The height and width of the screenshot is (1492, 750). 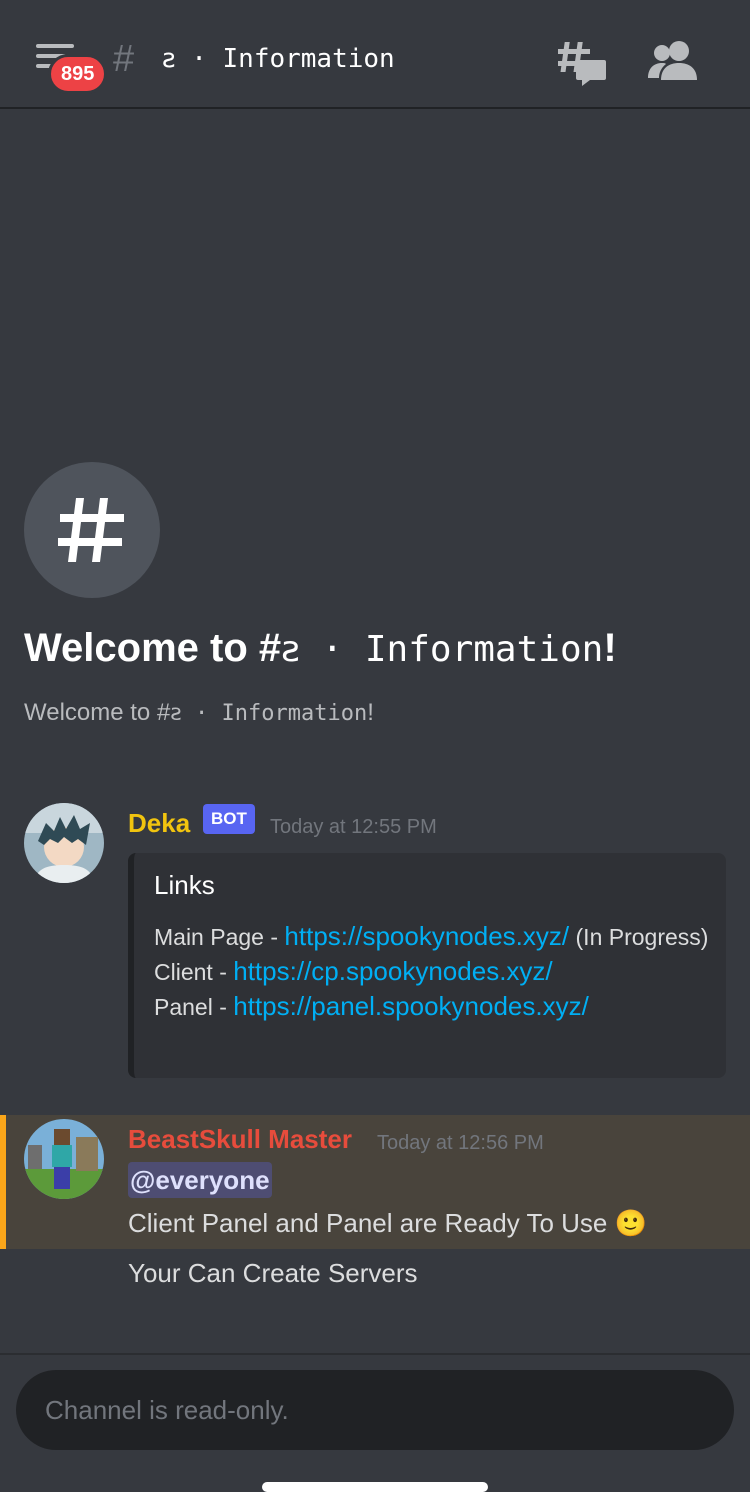 What do you see at coordinates (78, 74) in the screenshot?
I see `unread-badge: 895` at bounding box center [78, 74].